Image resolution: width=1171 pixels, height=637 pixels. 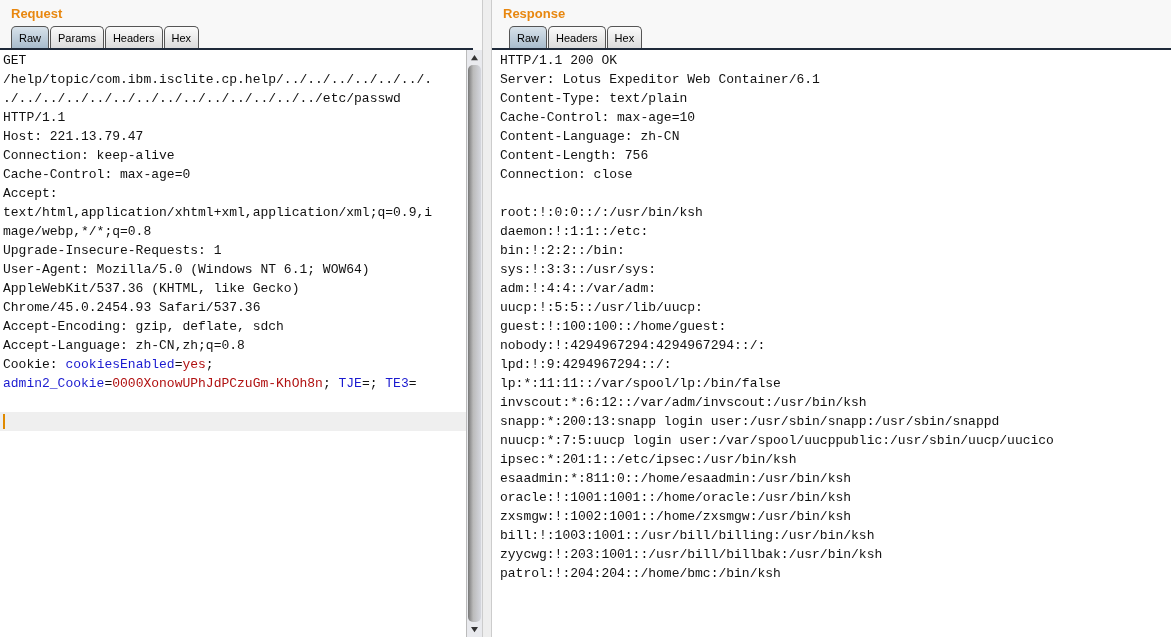 I want to click on code-line: Cache-Control: max-age=0, so click(x=97, y=175).